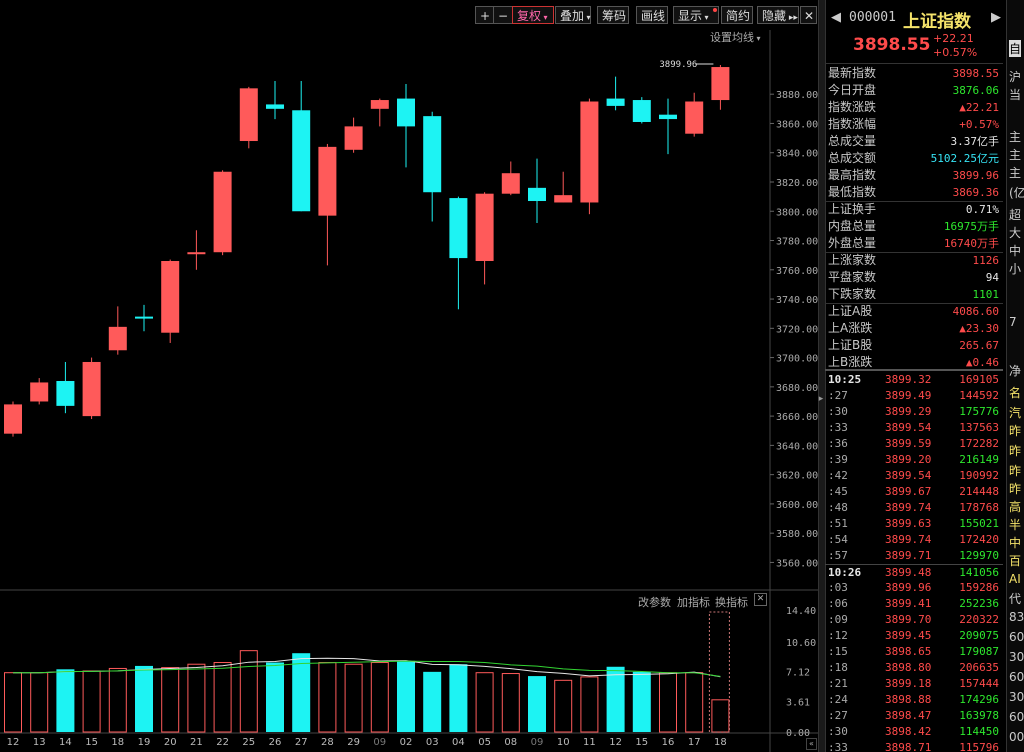 The height and width of the screenshot is (752, 1024). I want to click on volume-tick-label: 14.40, so click(801, 611).